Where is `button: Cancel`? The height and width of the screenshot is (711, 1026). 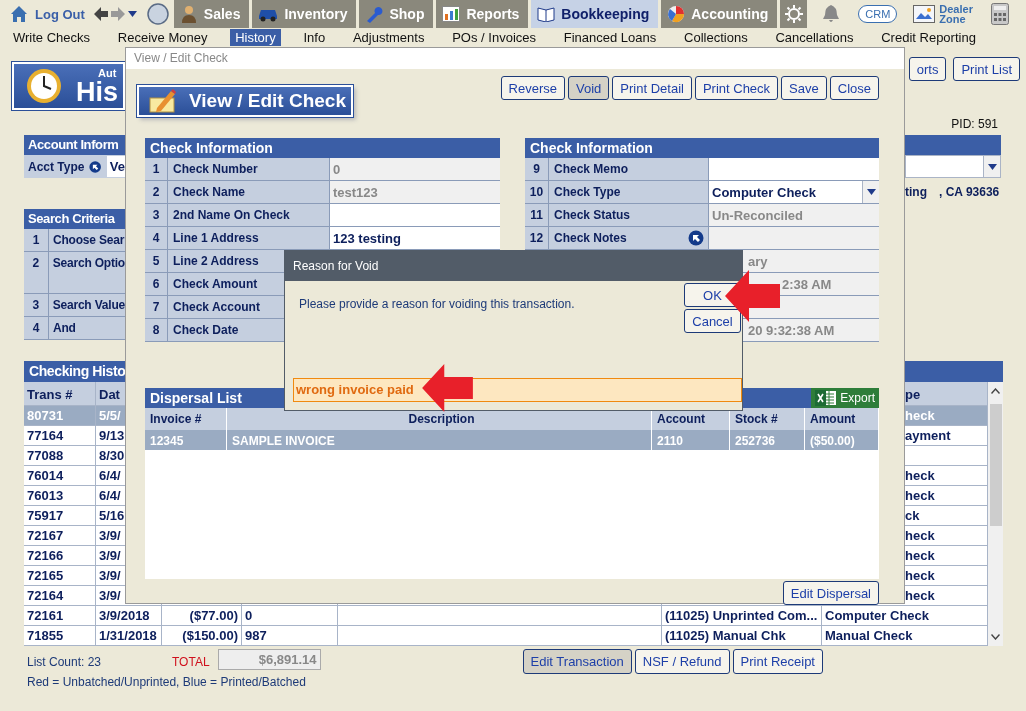 button: Cancel is located at coordinates (712, 321).